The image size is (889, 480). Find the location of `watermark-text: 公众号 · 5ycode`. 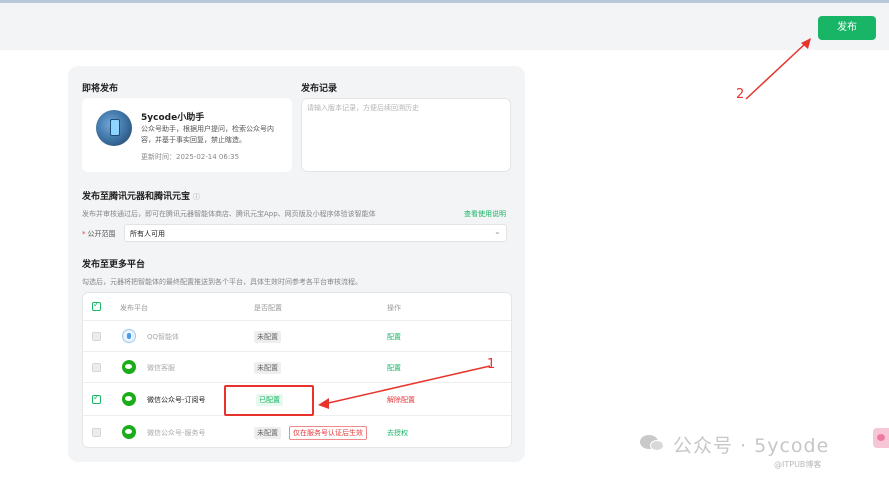

watermark-text: 公众号 · 5ycode is located at coordinates (751, 446).